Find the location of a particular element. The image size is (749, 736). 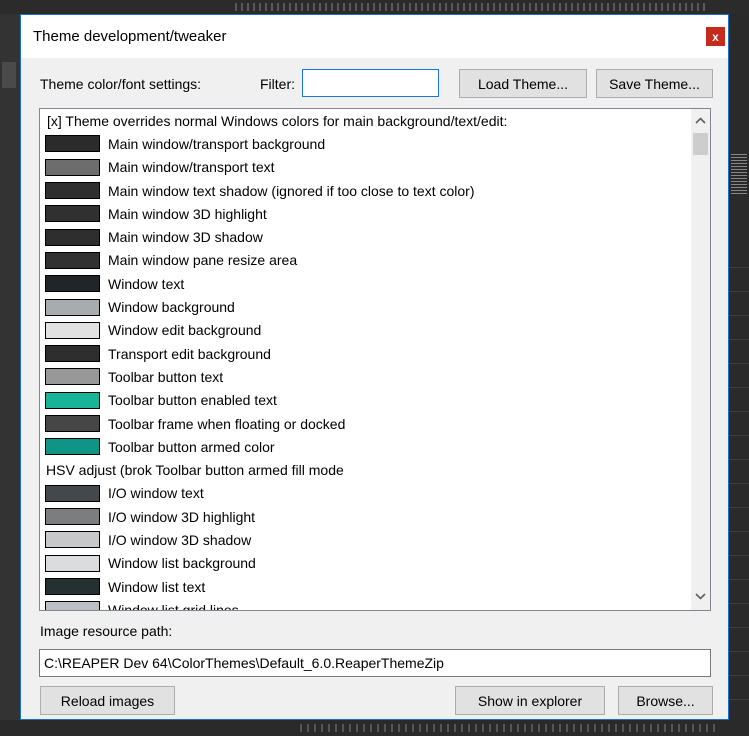

list-item: Main window/transport text is located at coordinates (365, 167).